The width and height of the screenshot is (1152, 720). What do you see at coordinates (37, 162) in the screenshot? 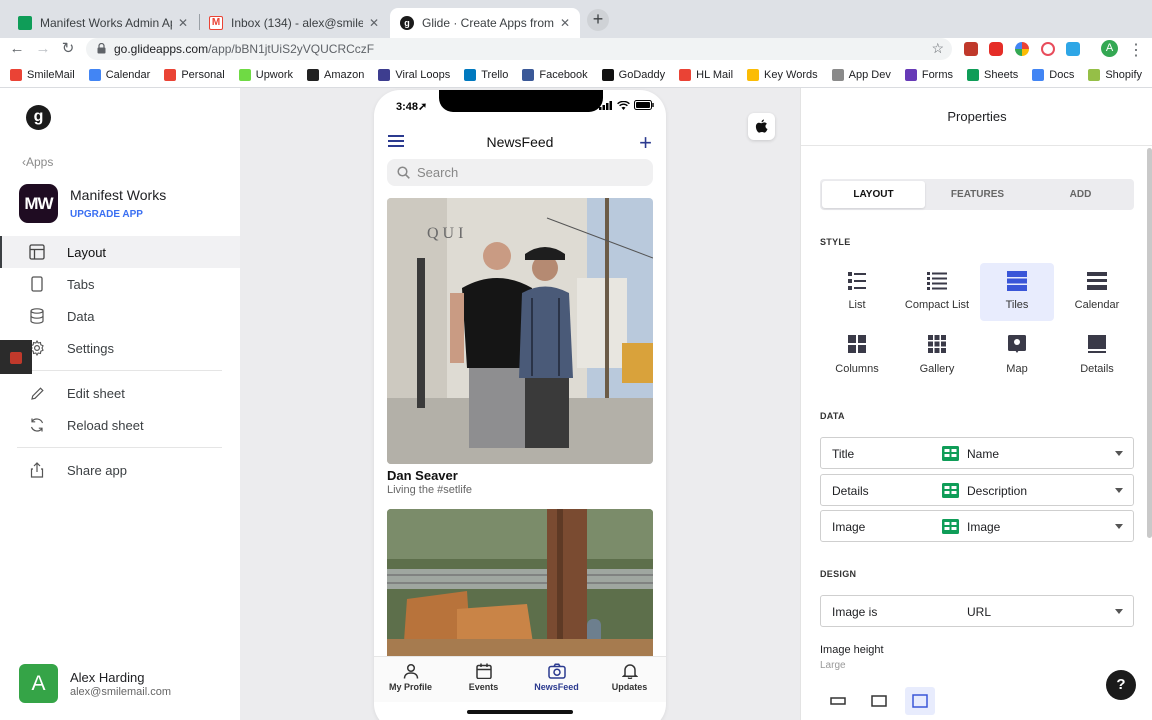
I see `apps-back-link: ‹Apps` at bounding box center [37, 162].